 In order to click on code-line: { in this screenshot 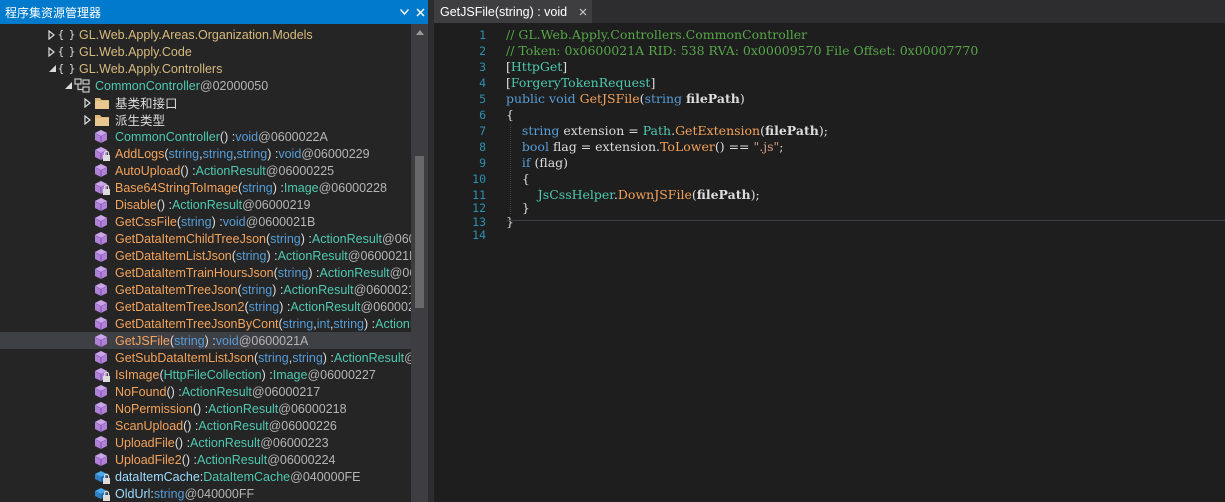, I will do `click(510, 115)`.